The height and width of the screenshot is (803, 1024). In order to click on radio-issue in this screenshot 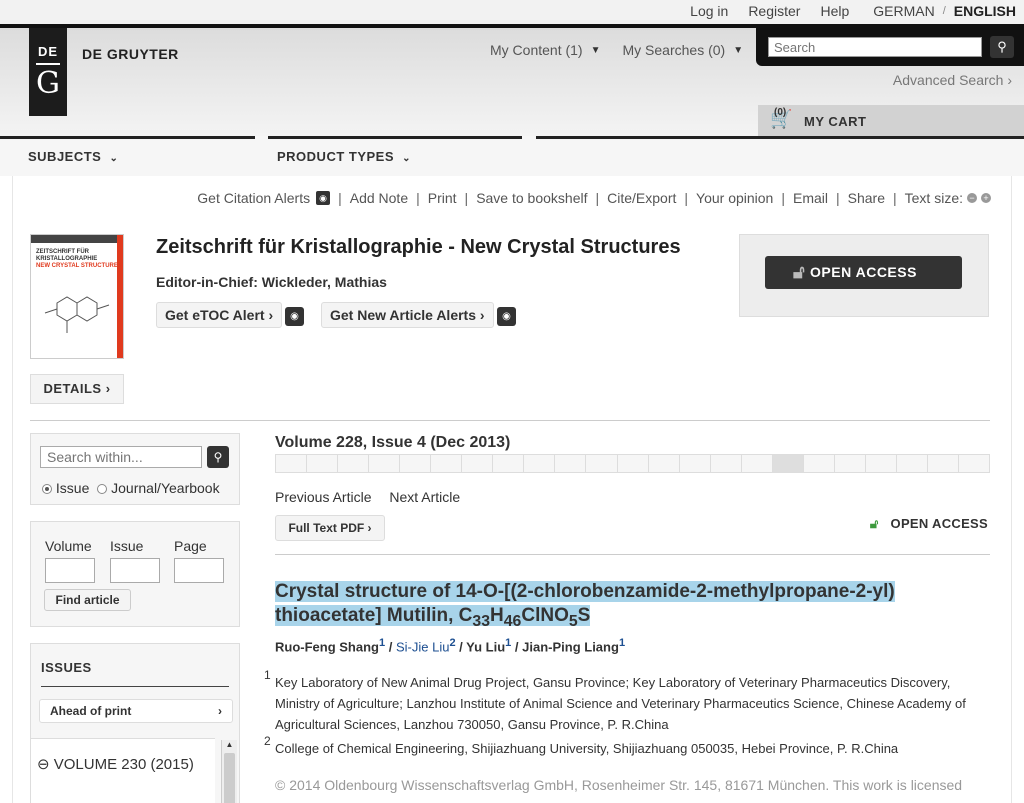, I will do `click(47, 489)`.